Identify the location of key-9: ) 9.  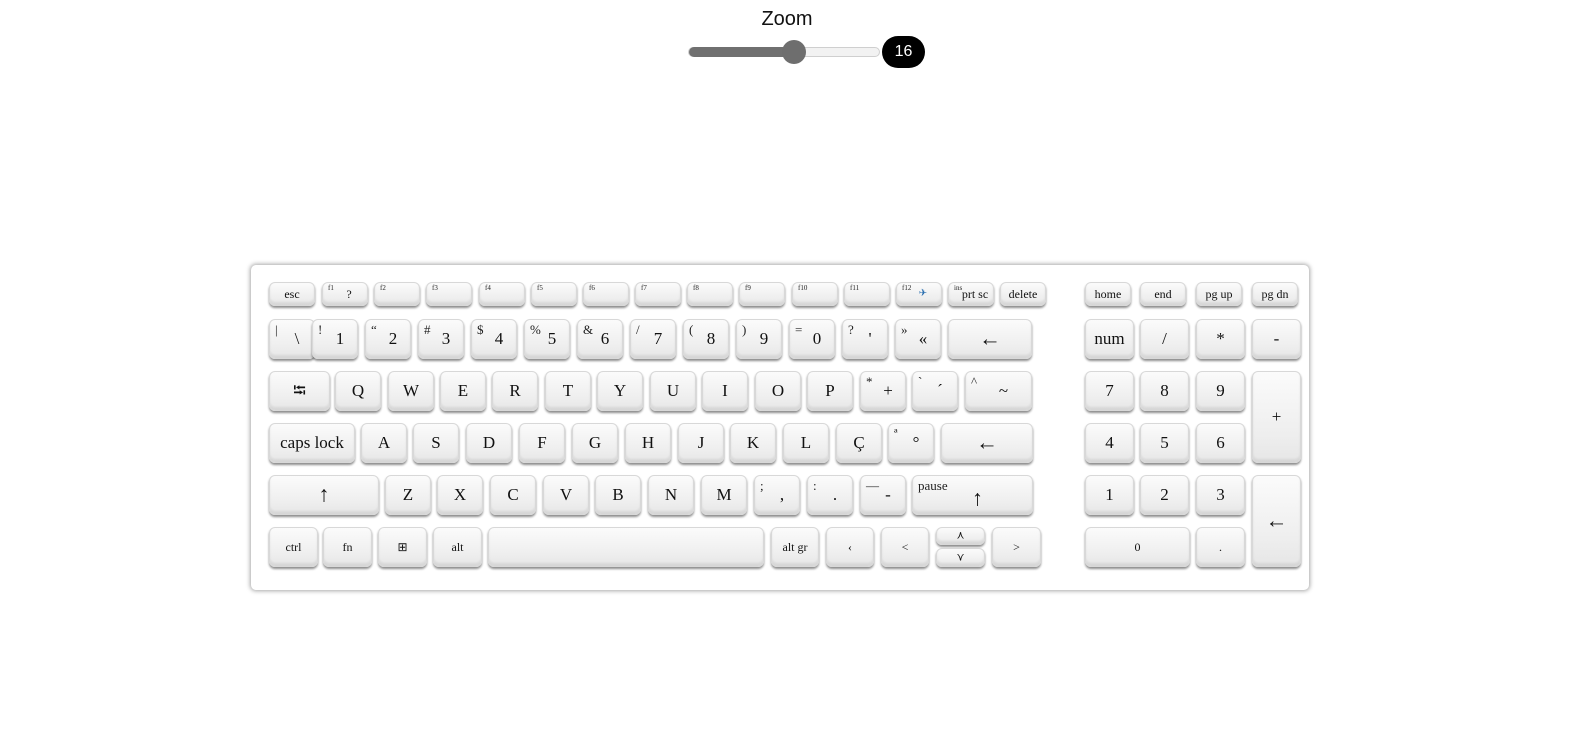
(759, 339).